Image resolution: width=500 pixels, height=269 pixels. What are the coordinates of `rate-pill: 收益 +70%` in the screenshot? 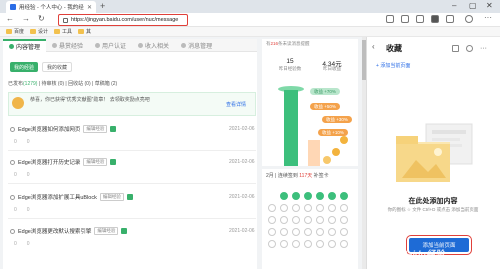 It's located at (325, 91).